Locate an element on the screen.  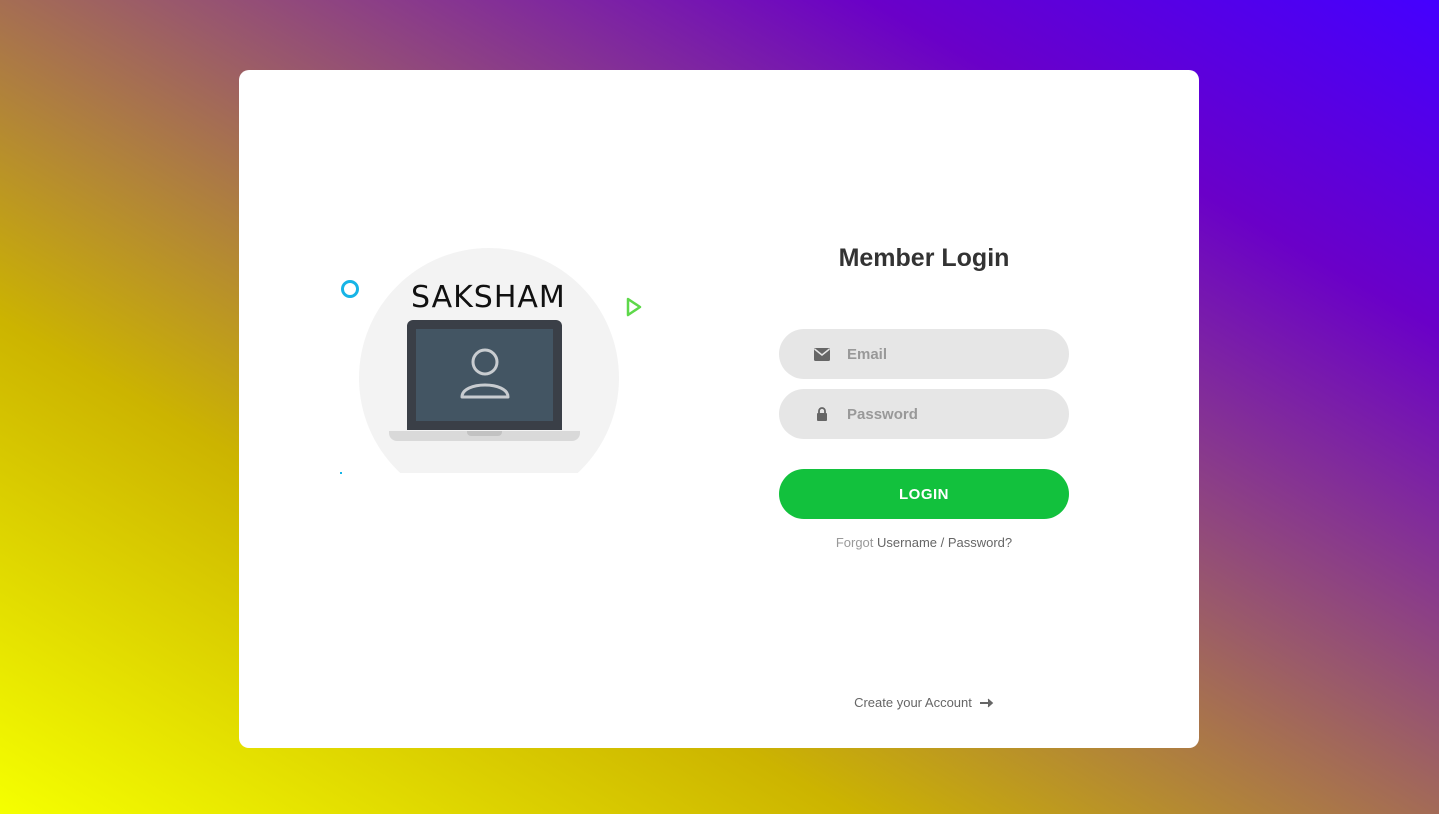
arrow-right-icon is located at coordinates (986, 703).